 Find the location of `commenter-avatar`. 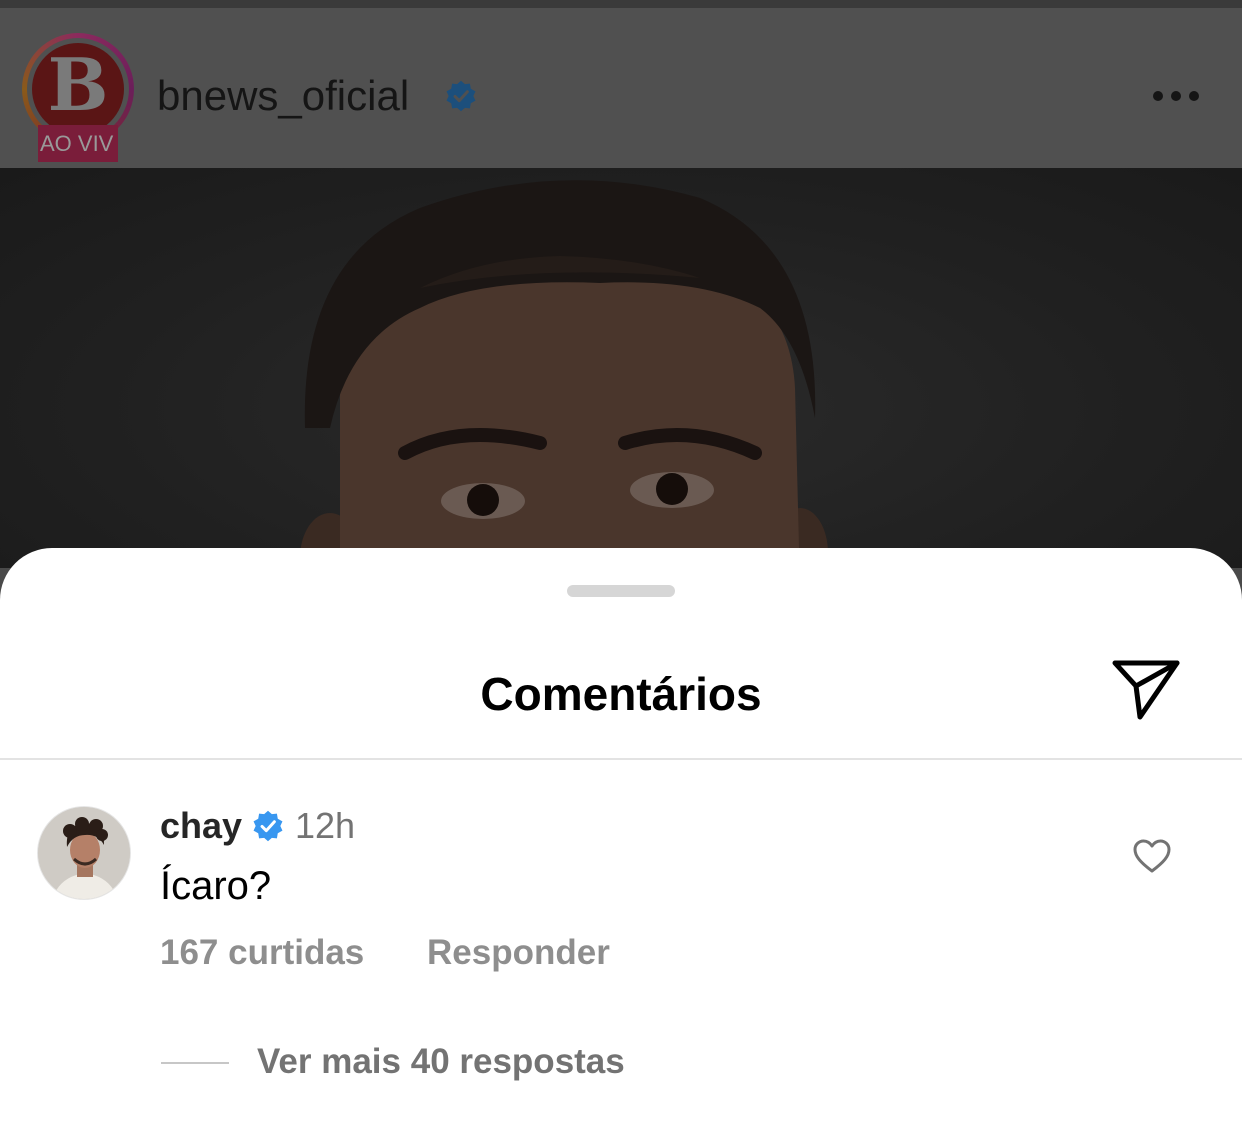

commenter-avatar is located at coordinates (84, 853).